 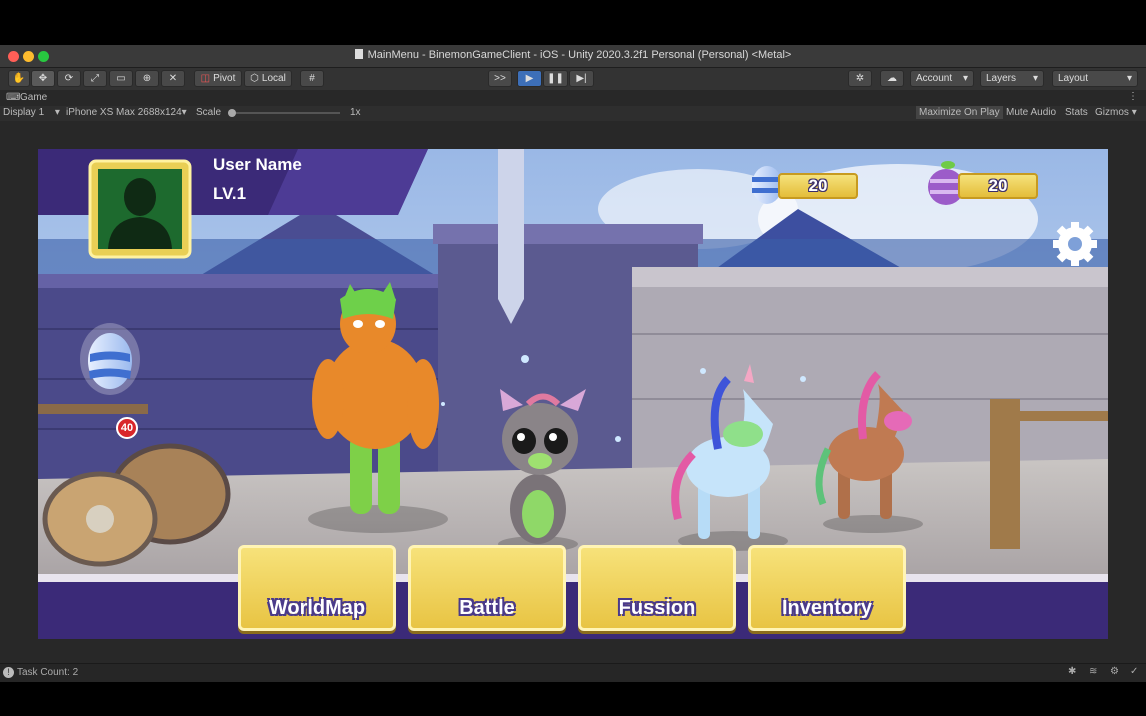 What do you see at coordinates (254, 78) in the screenshot?
I see `local-icon: ⬡` at bounding box center [254, 78].